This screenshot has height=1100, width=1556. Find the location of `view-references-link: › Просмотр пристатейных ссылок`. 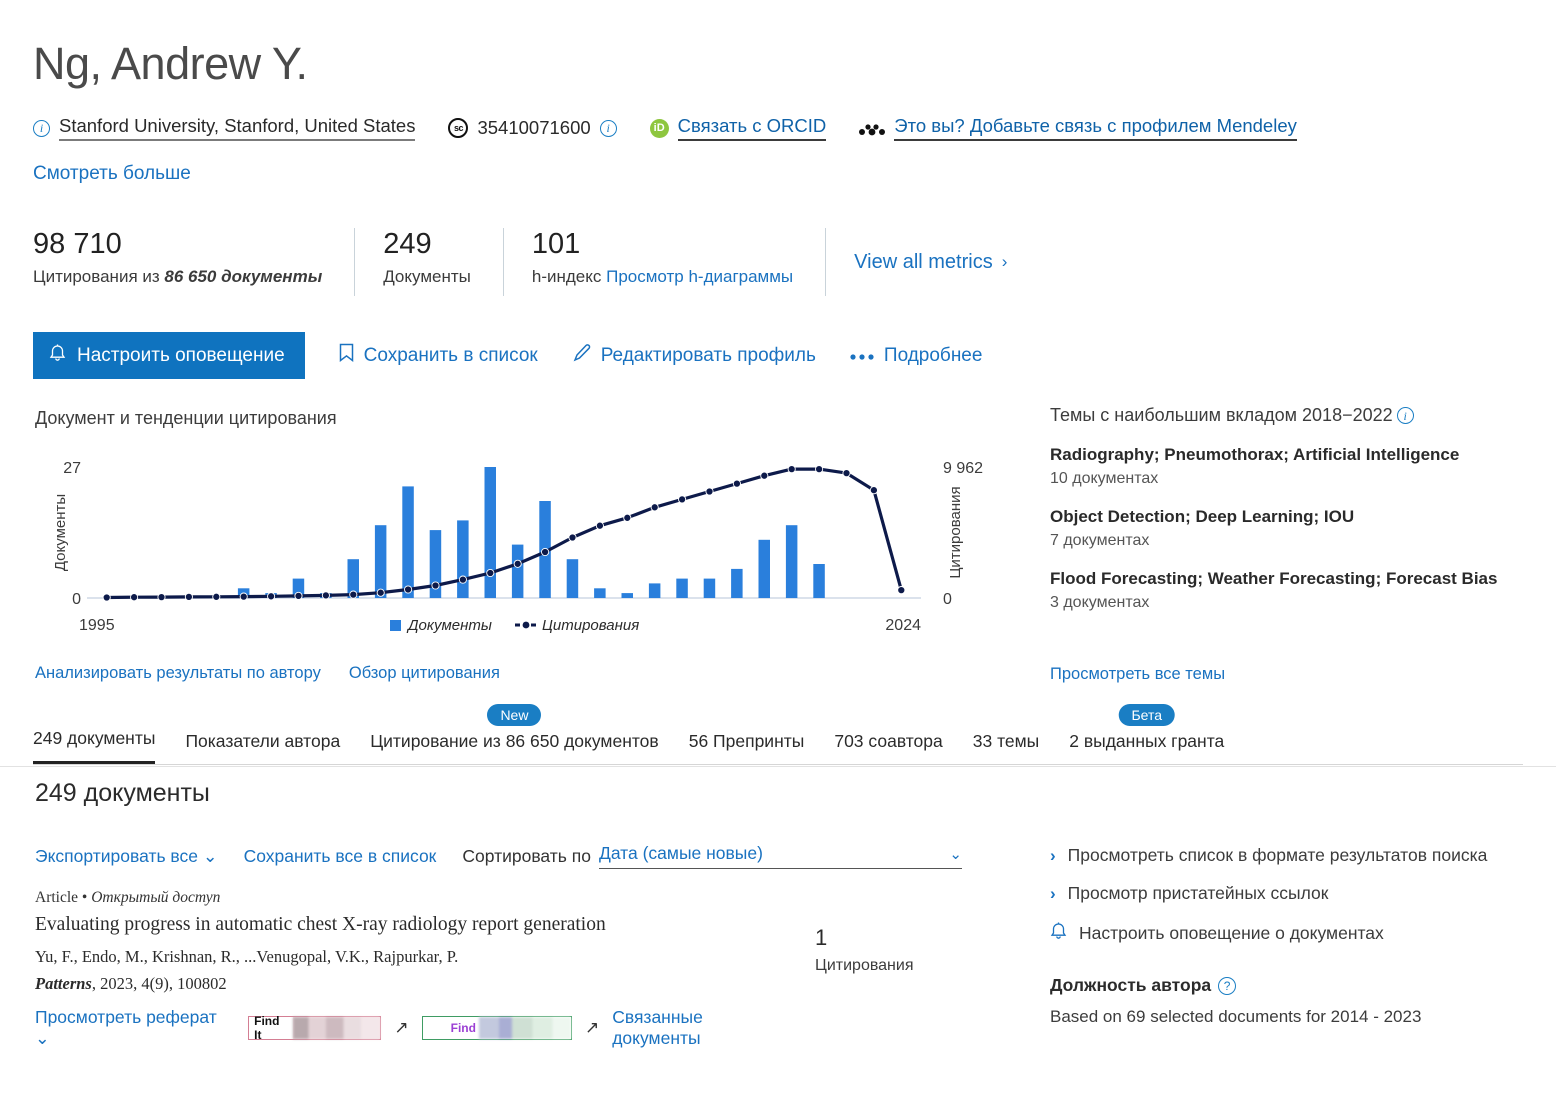

view-references-link: › Просмотр пристатейных ссылок is located at coordinates (1290, 893).